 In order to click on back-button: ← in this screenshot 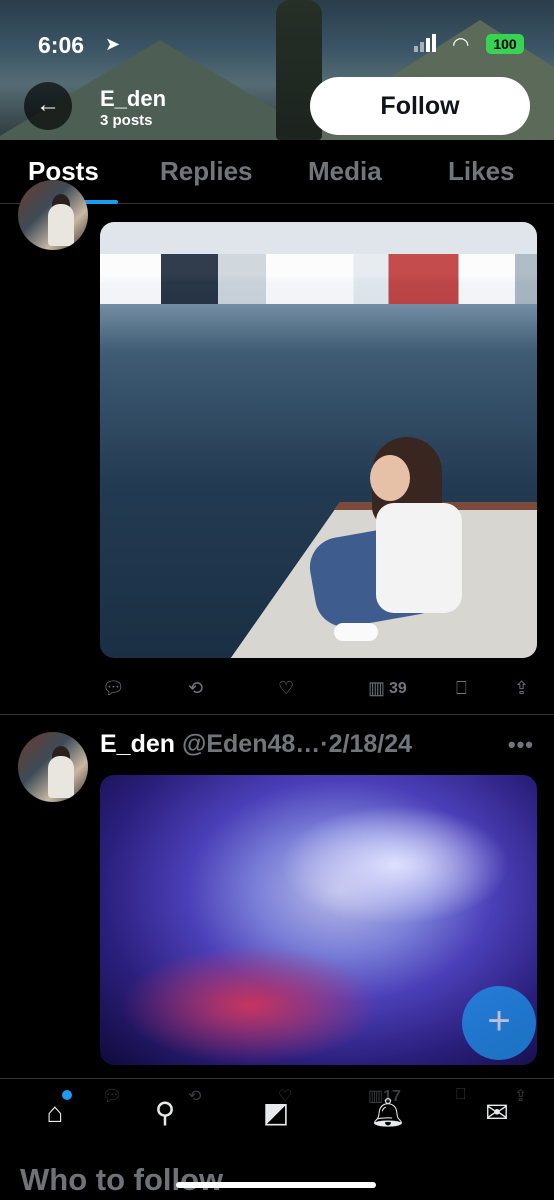, I will do `click(48, 106)`.